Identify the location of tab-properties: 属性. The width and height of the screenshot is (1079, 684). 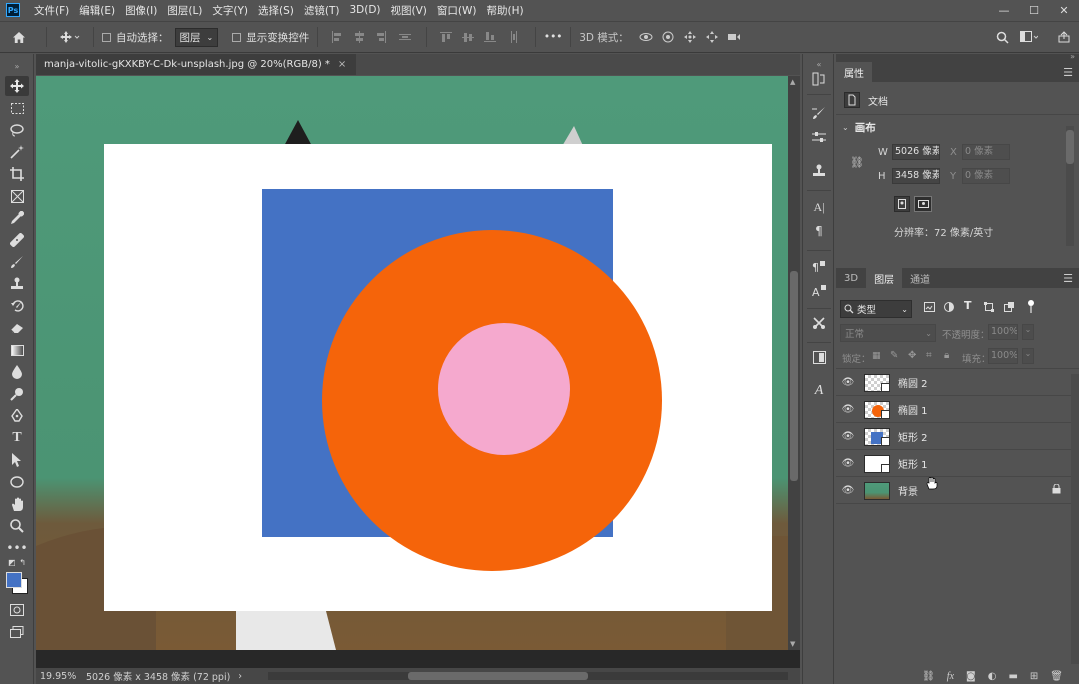
(854, 72).